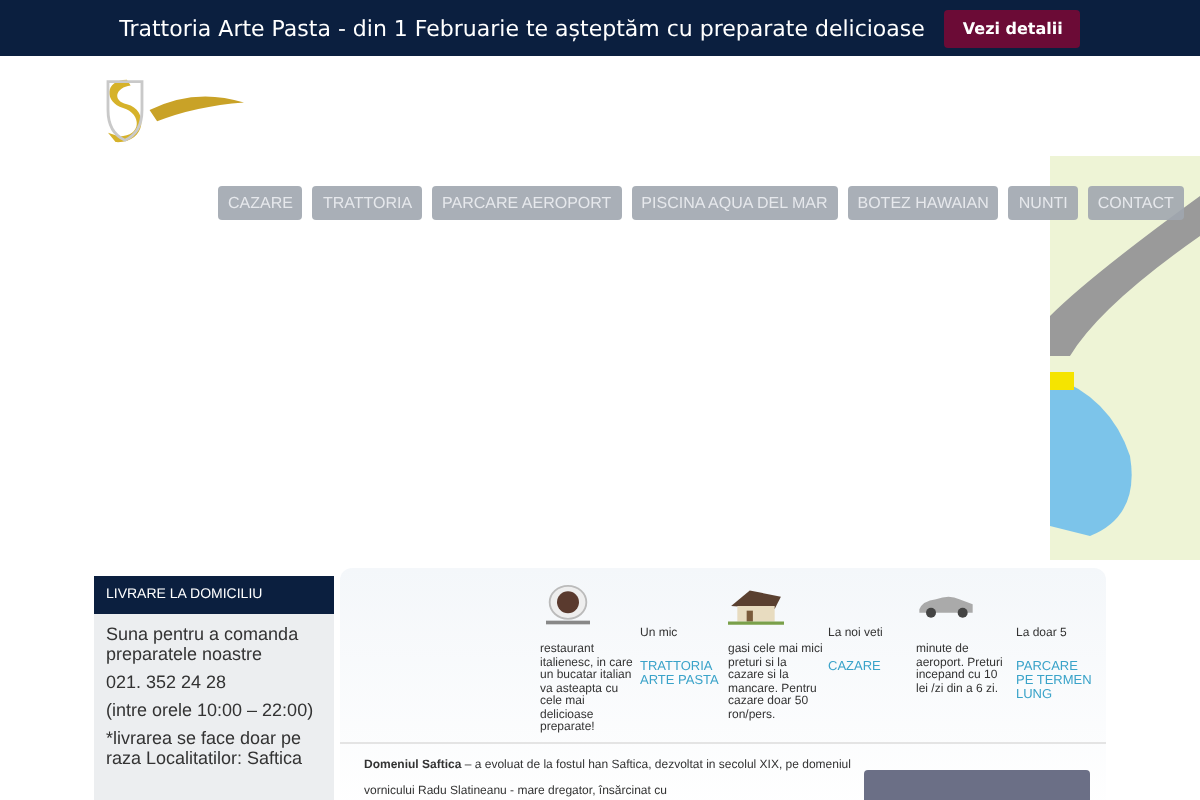 This screenshot has width=1200, height=800. What do you see at coordinates (211, 710) in the screenshot?
I see `sidebar-text: (intre orele 10:00 – 22:00)` at bounding box center [211, 710].